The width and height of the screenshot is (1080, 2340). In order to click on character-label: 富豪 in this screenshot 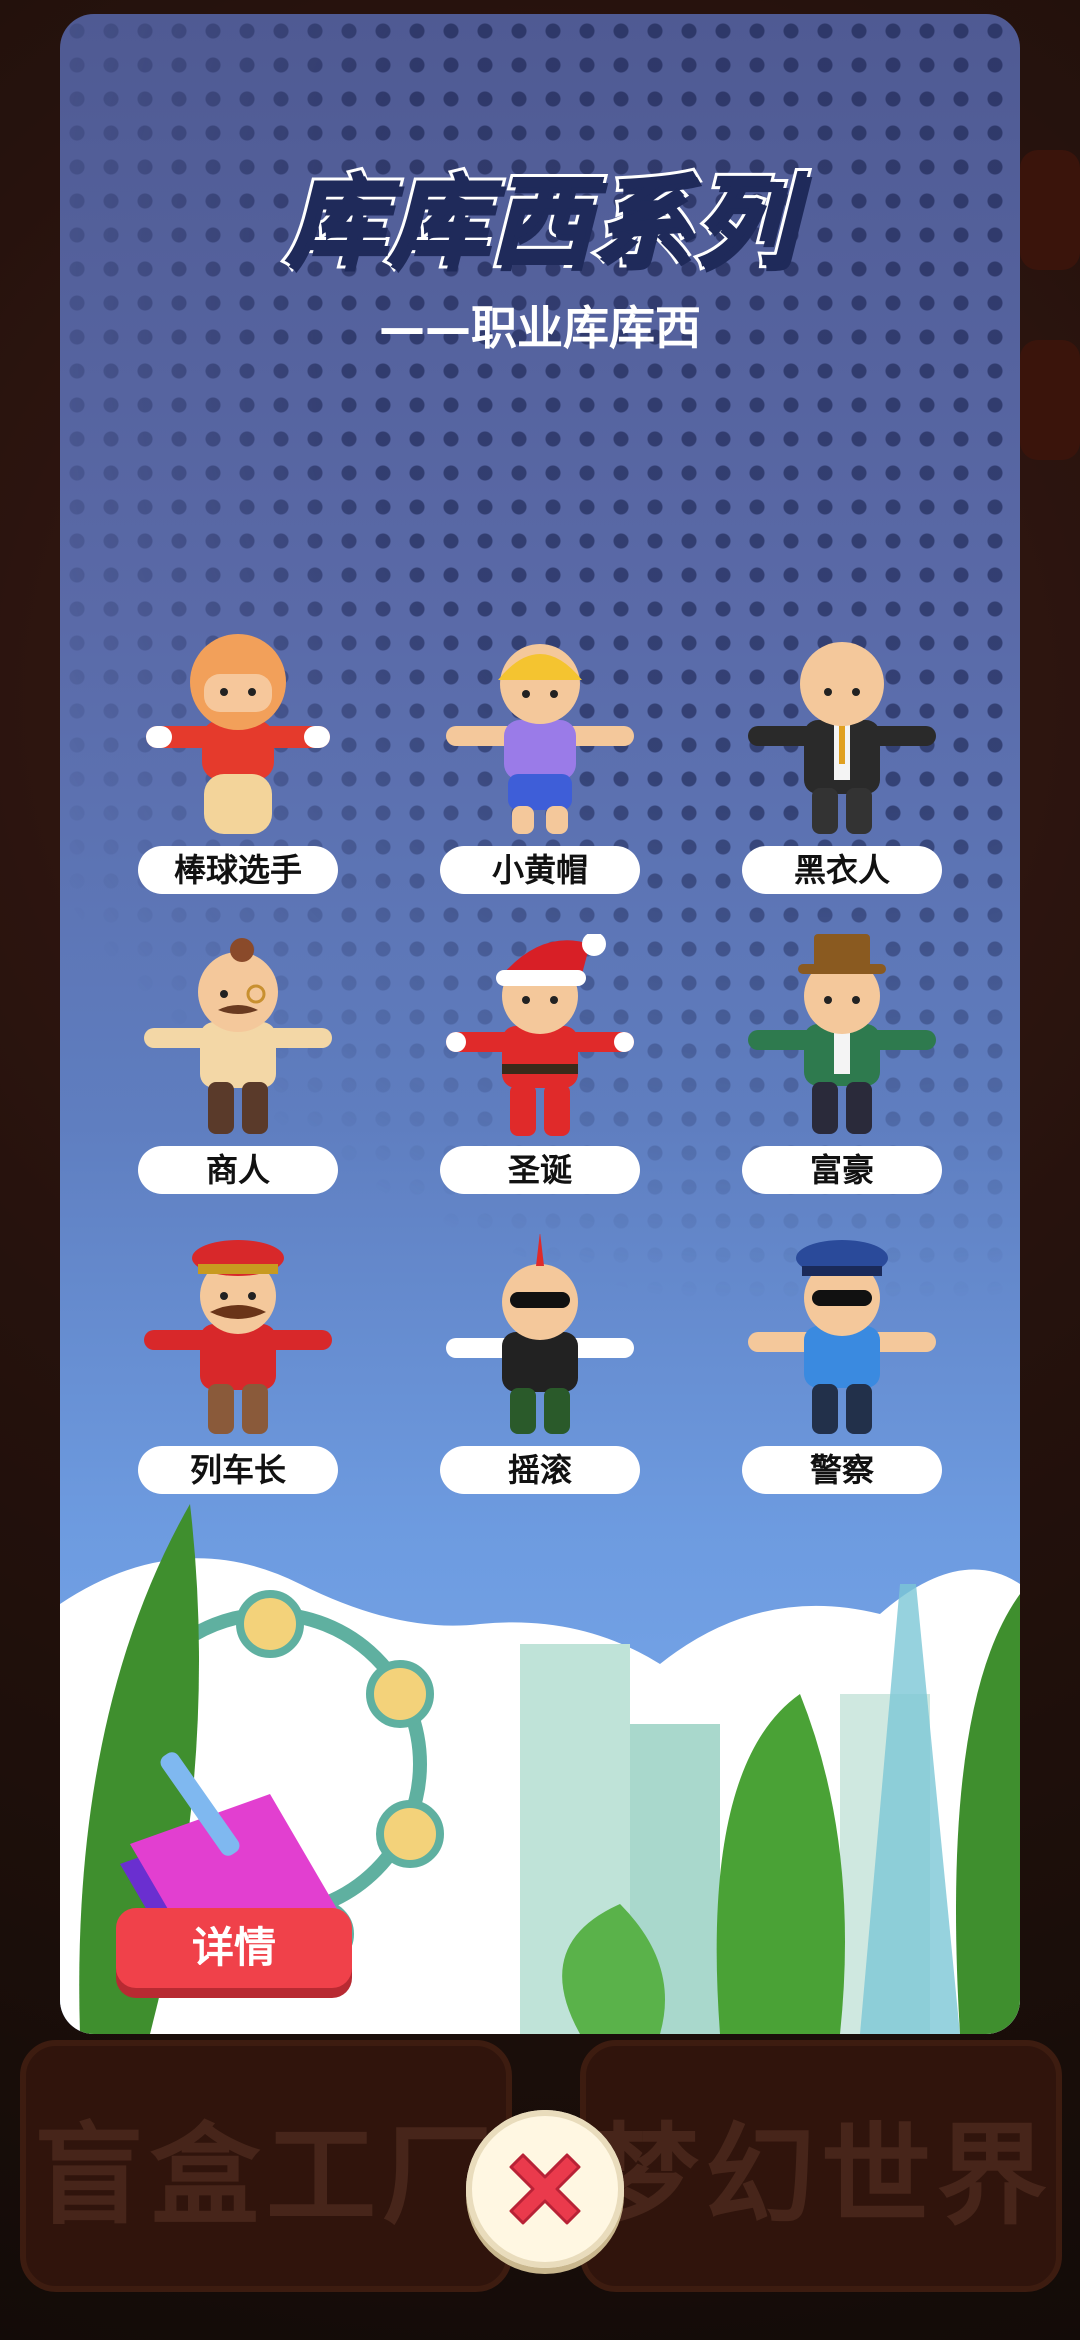, I will do `click(842, 1170)`.